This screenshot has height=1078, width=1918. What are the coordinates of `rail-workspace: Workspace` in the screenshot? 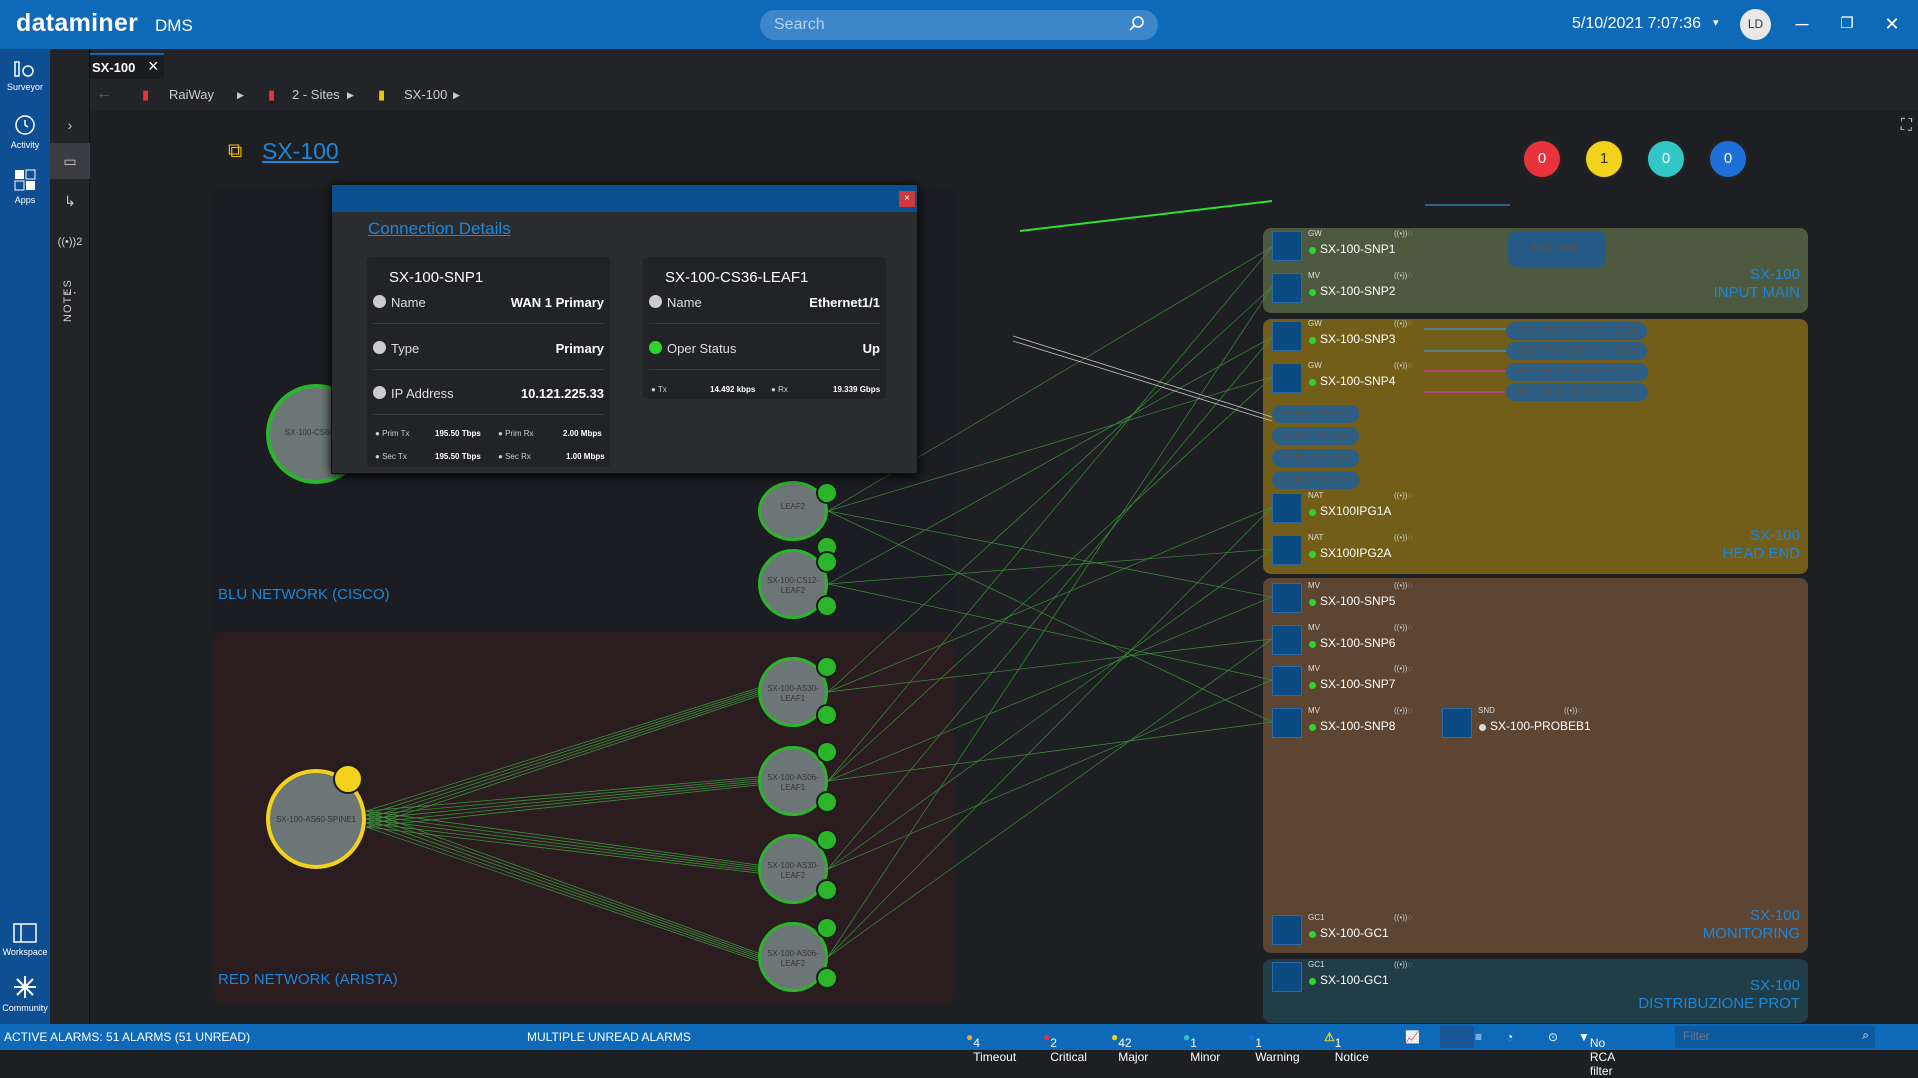 It's located at (25, 939).